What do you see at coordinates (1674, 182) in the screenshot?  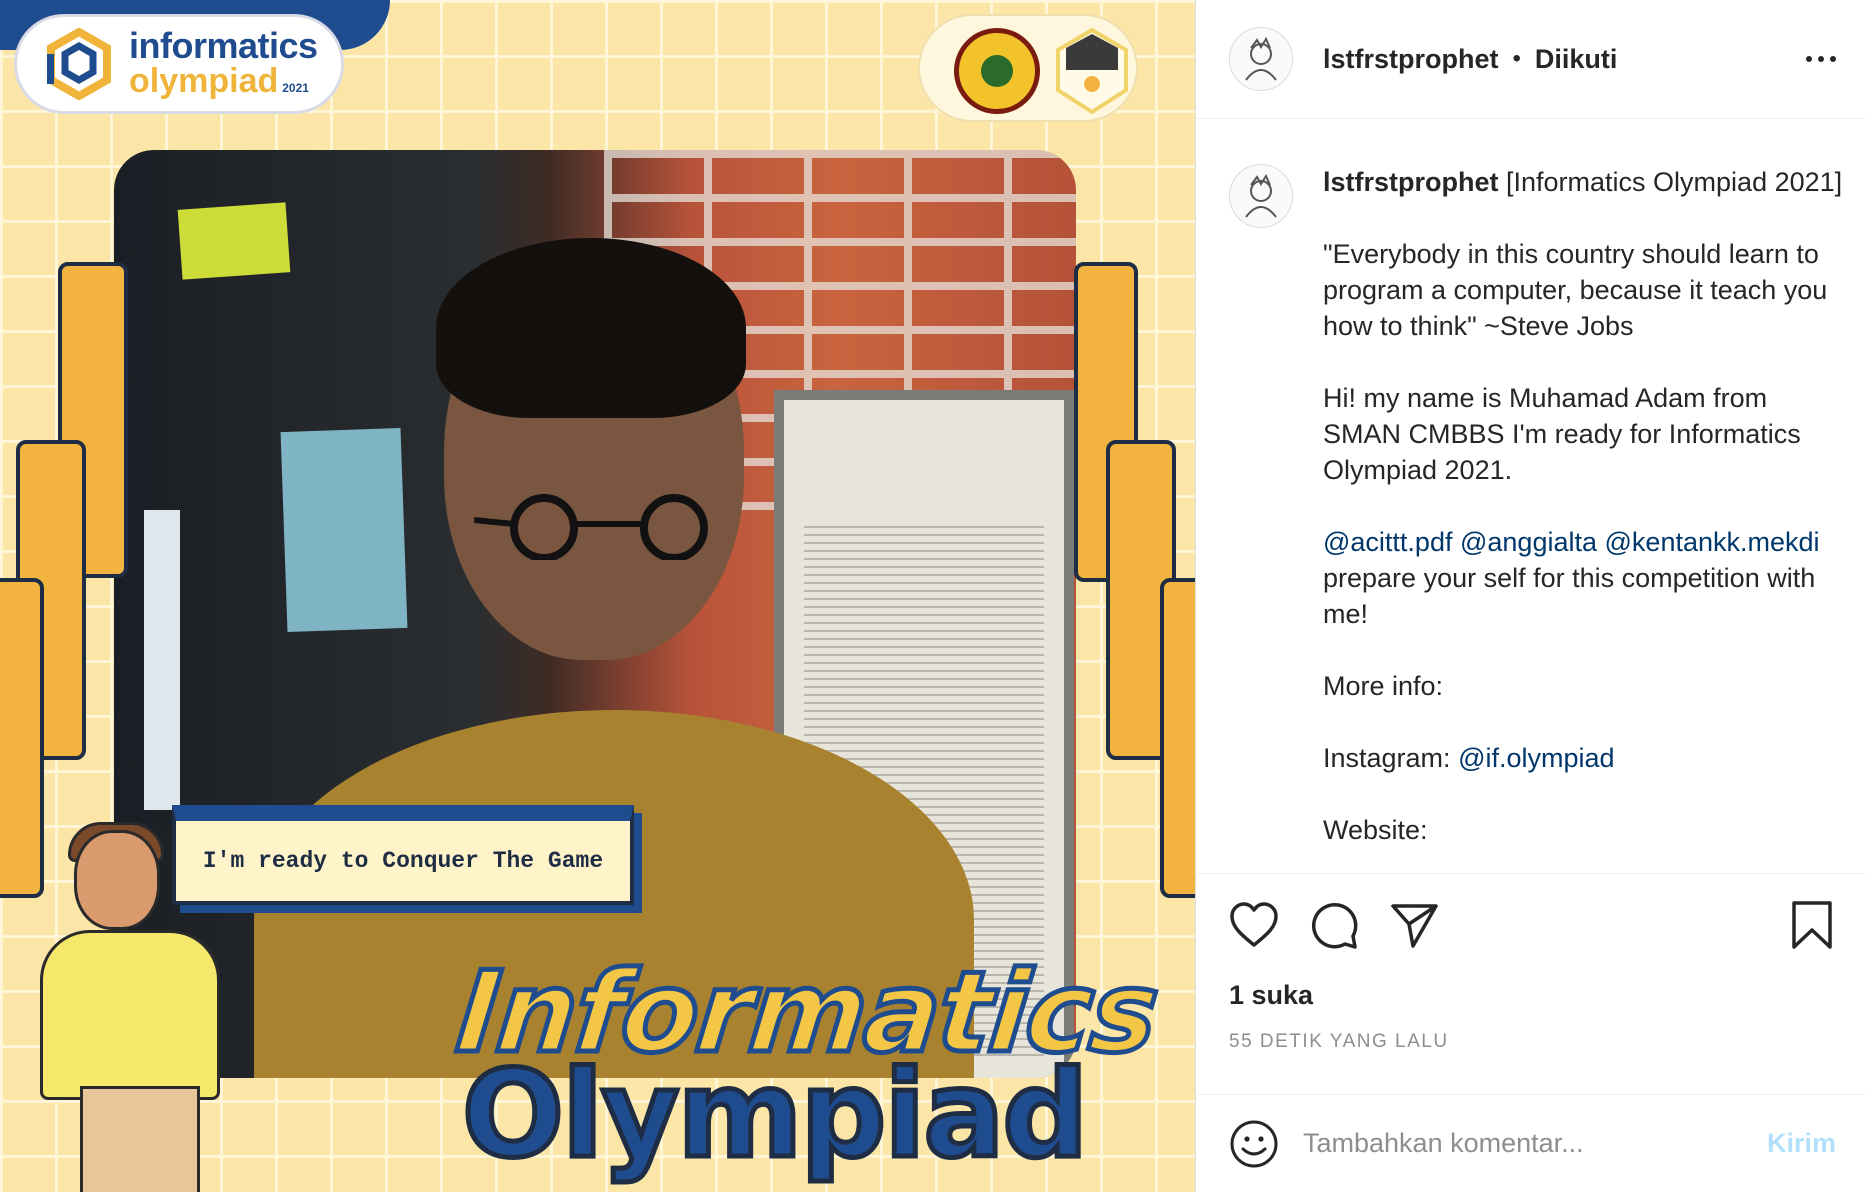 I see `caption-title: [Informatics Olympiad 2021]` at bounding box center [1674, 182].